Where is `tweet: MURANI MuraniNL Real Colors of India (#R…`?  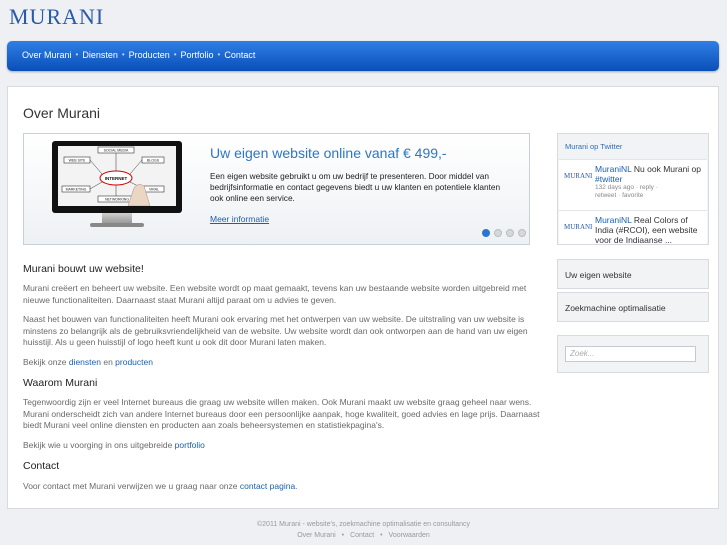 tweet: MURANI MuraniNL Real Colors of India (#R… is located at coordinates (633, 227).